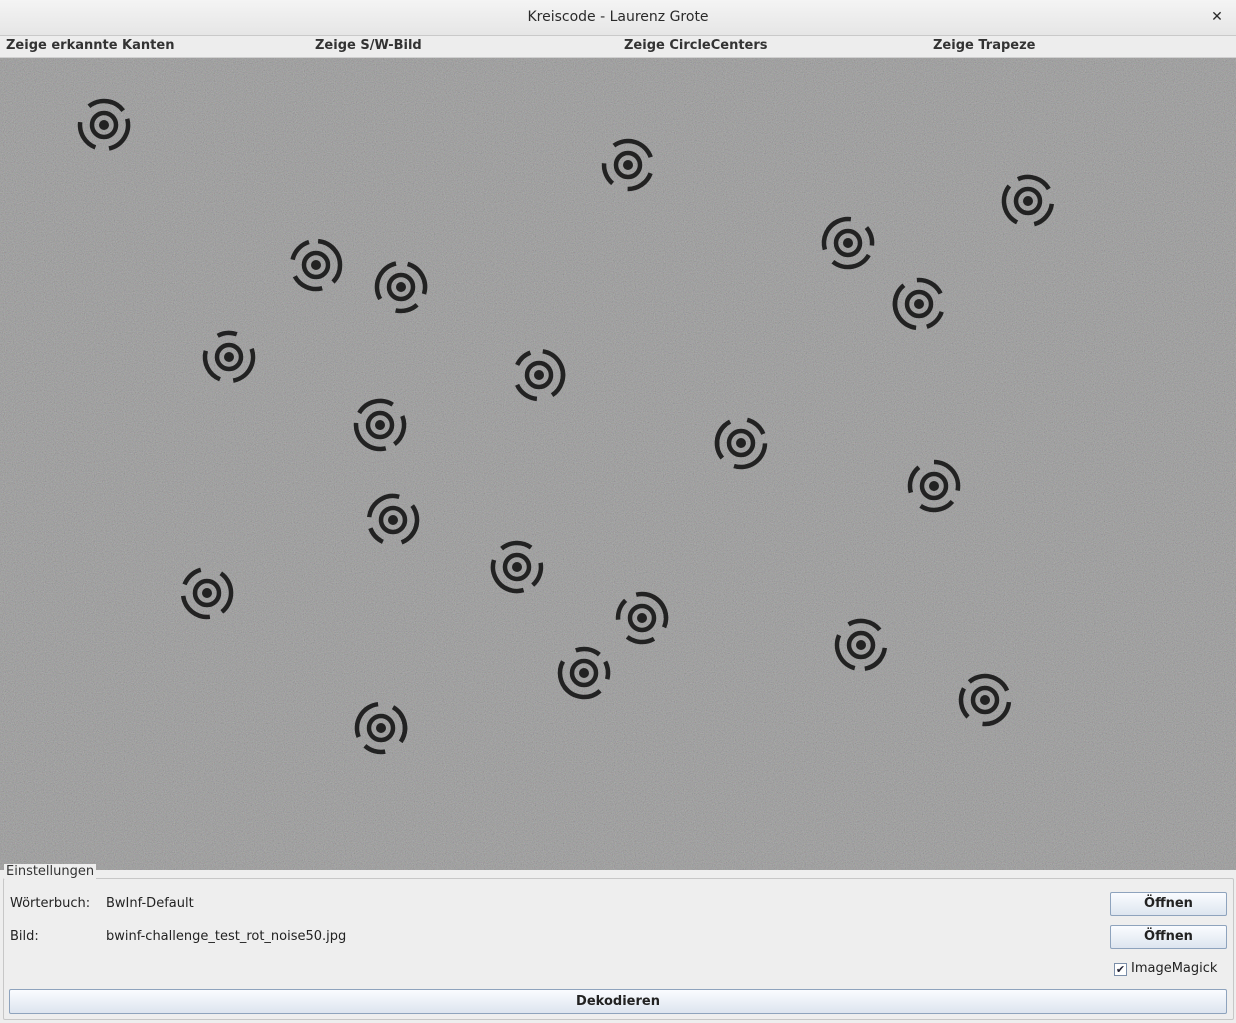 This screenshot has width=1236, height=1023. I want to click on imagemagick-label: ImageMagick, so click(1174, 968).